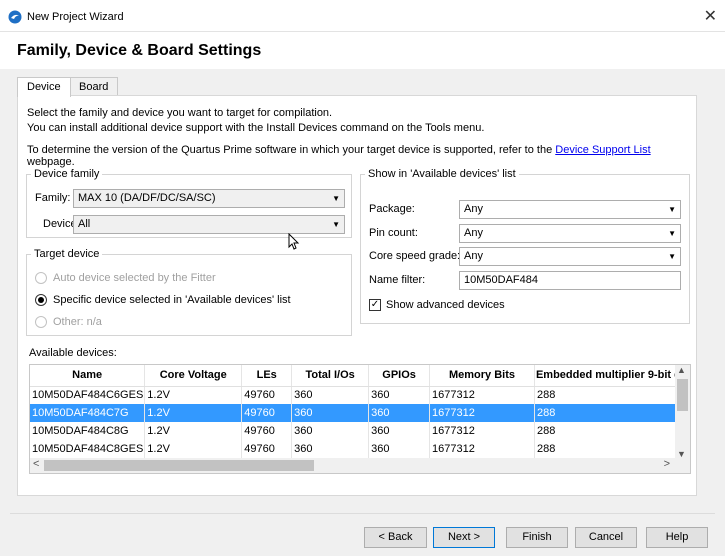  What do you see at coordinates (267, 376) in the screenshot?
I see `column-header-les: LEs` at bounding box center [267, 376].